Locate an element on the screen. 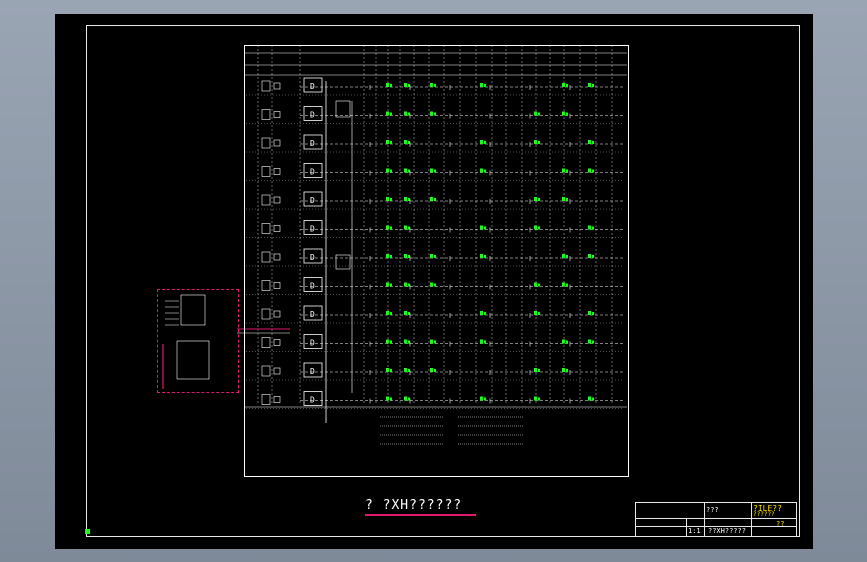 Image resolution: width=867 pixels, height=562 pixels. title-block: ??? ?ILE?? ?????? 1:1 ??XH????? ?? is located at coordinates (716, 519).